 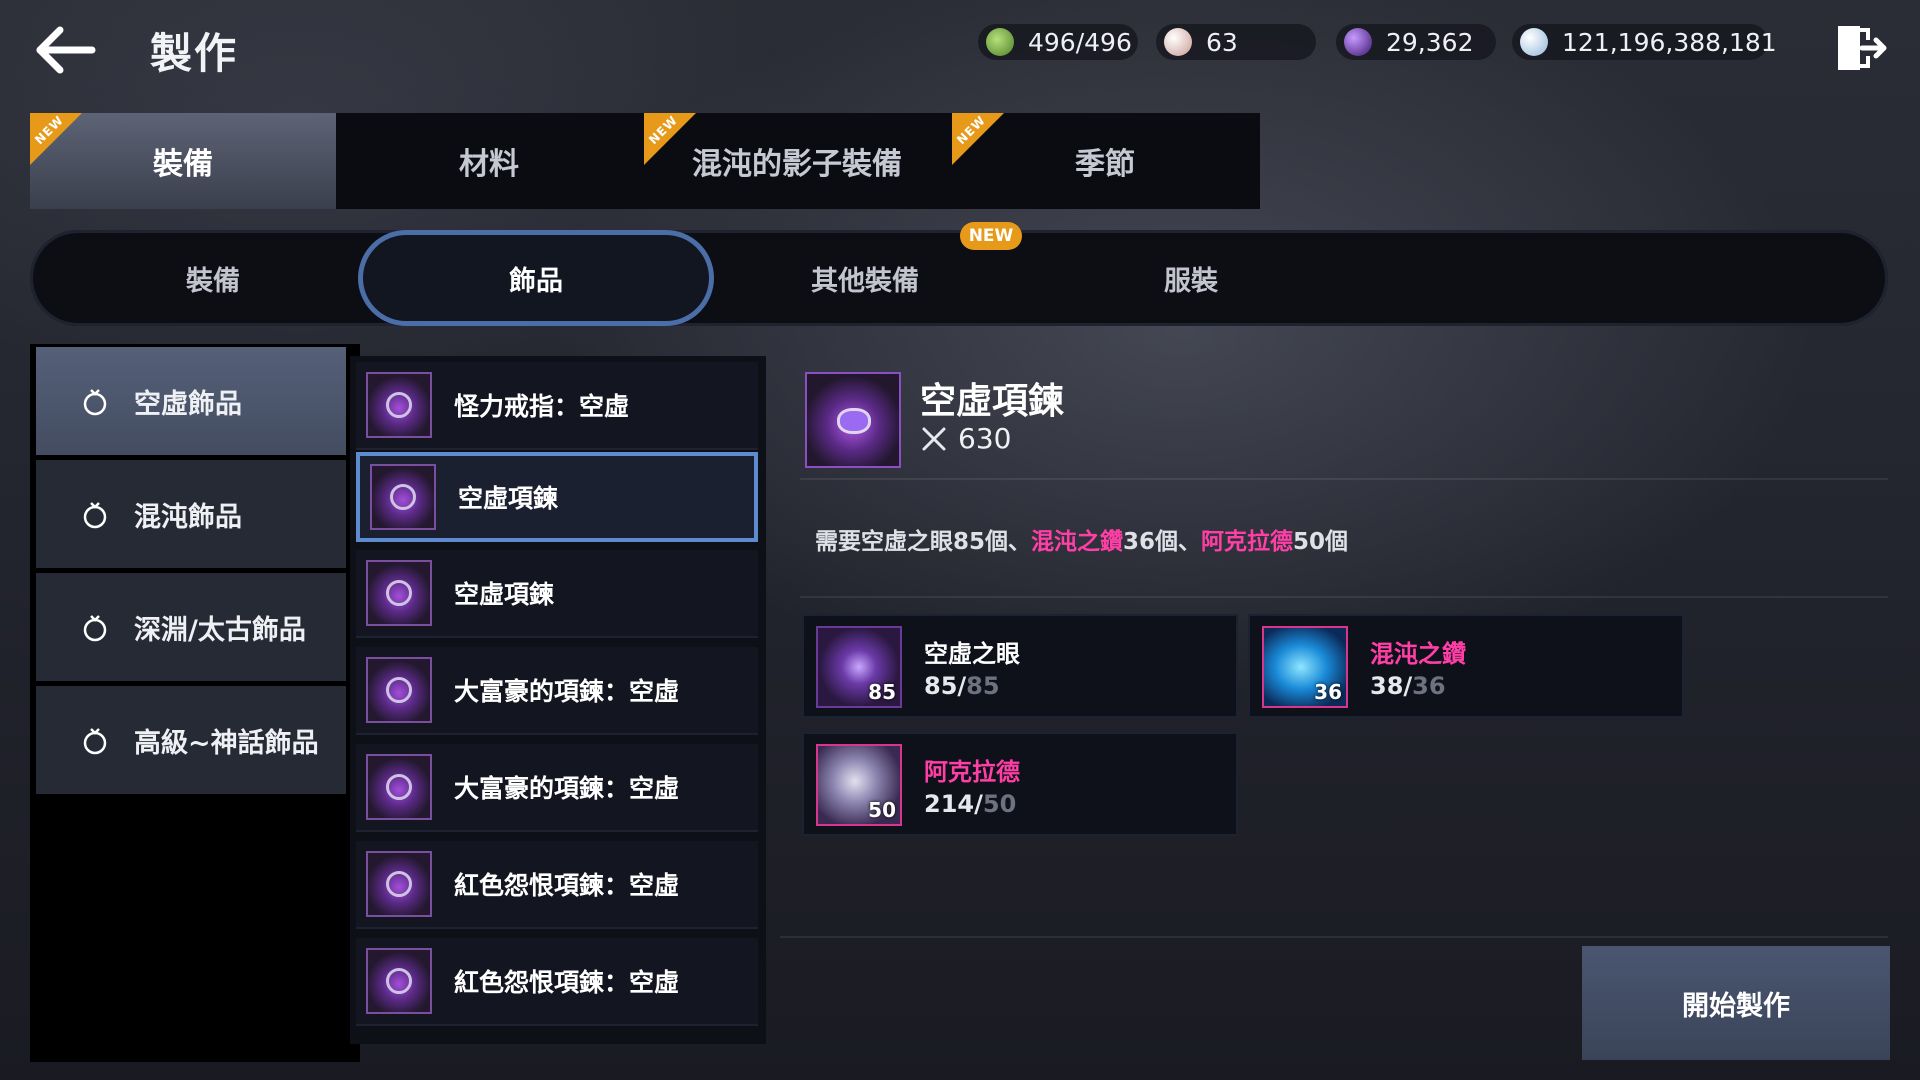 I want to click on subtab-costume: 服裝, so click(x=1191, y=278).